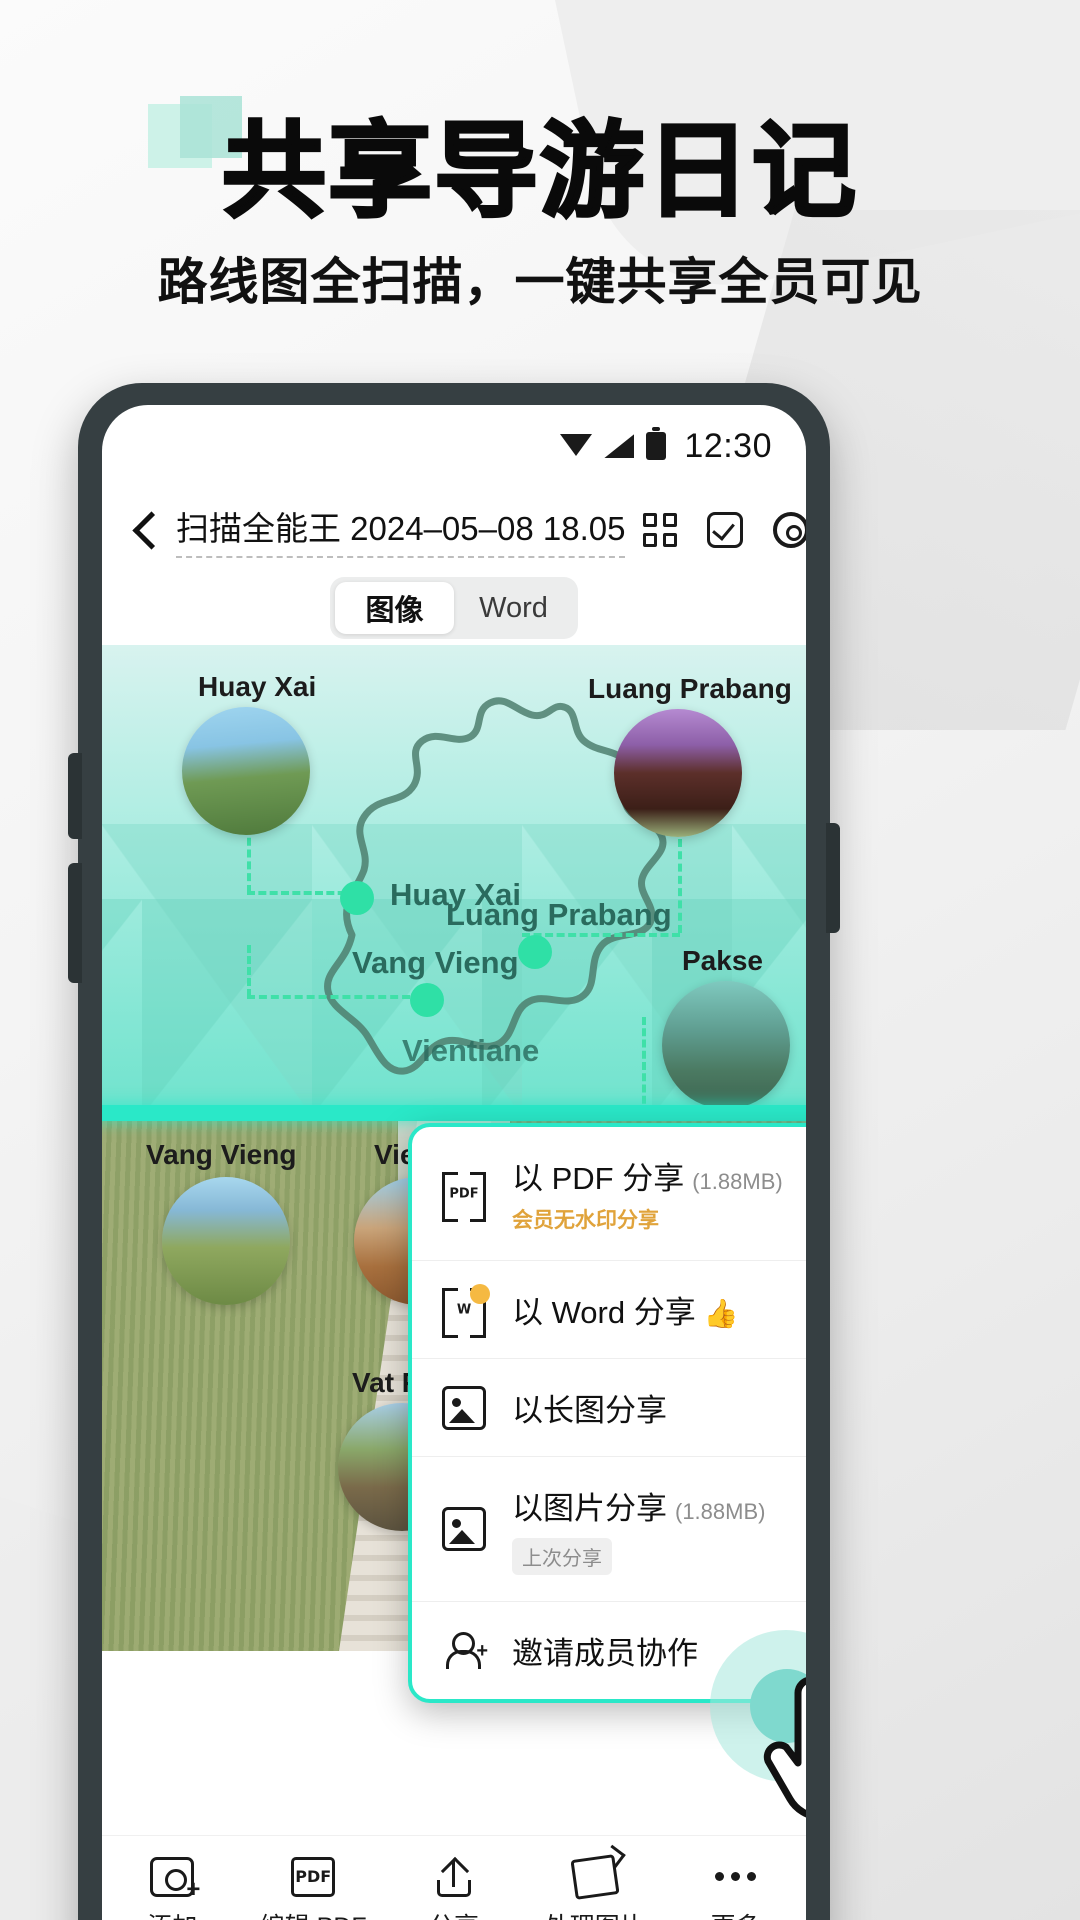 This screenshot has width=1080, height=1920. I want to click on signal-icon, so click(619, 446).